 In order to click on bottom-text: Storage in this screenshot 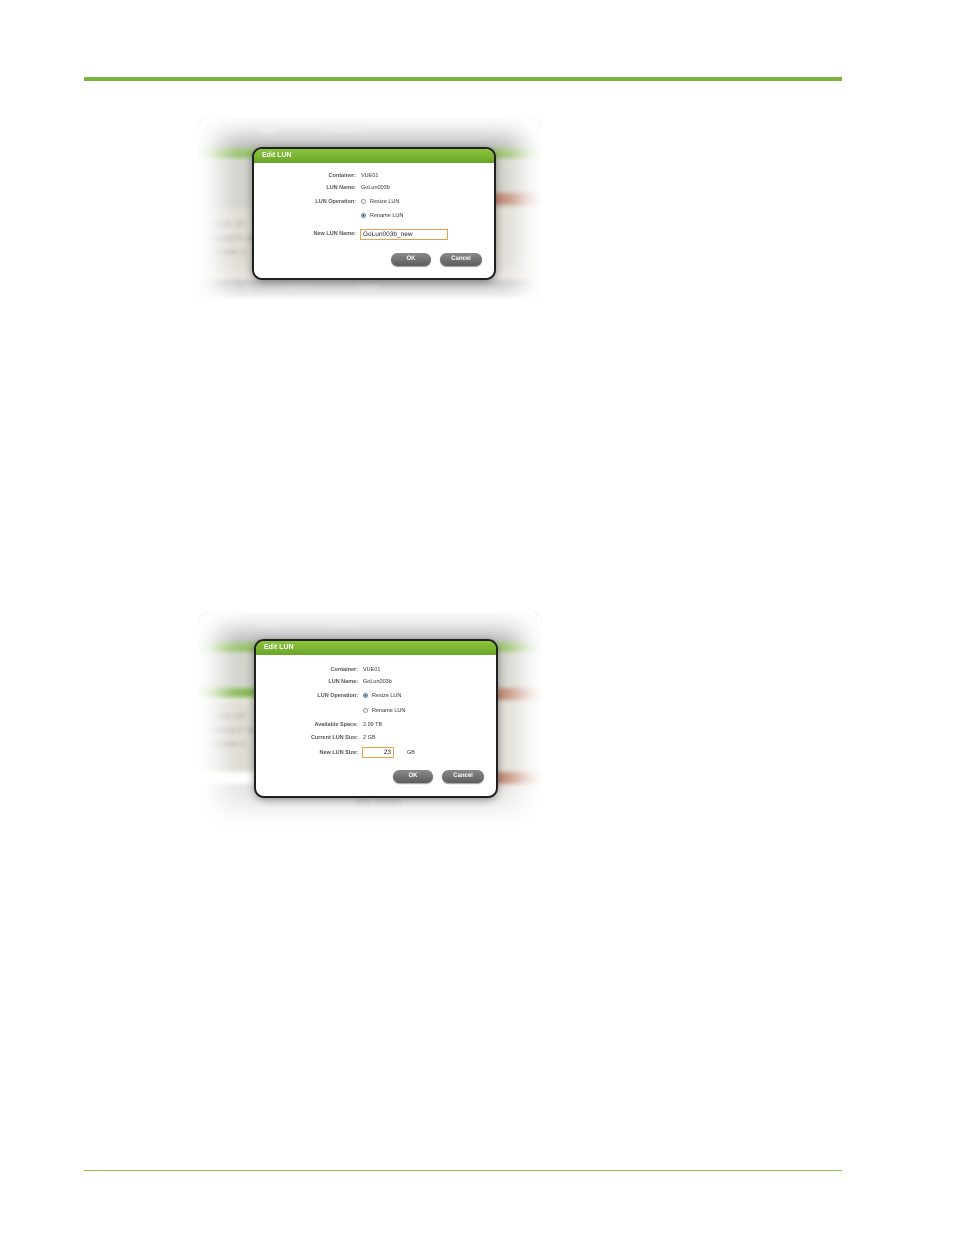, I will do `click(369, 288)`.